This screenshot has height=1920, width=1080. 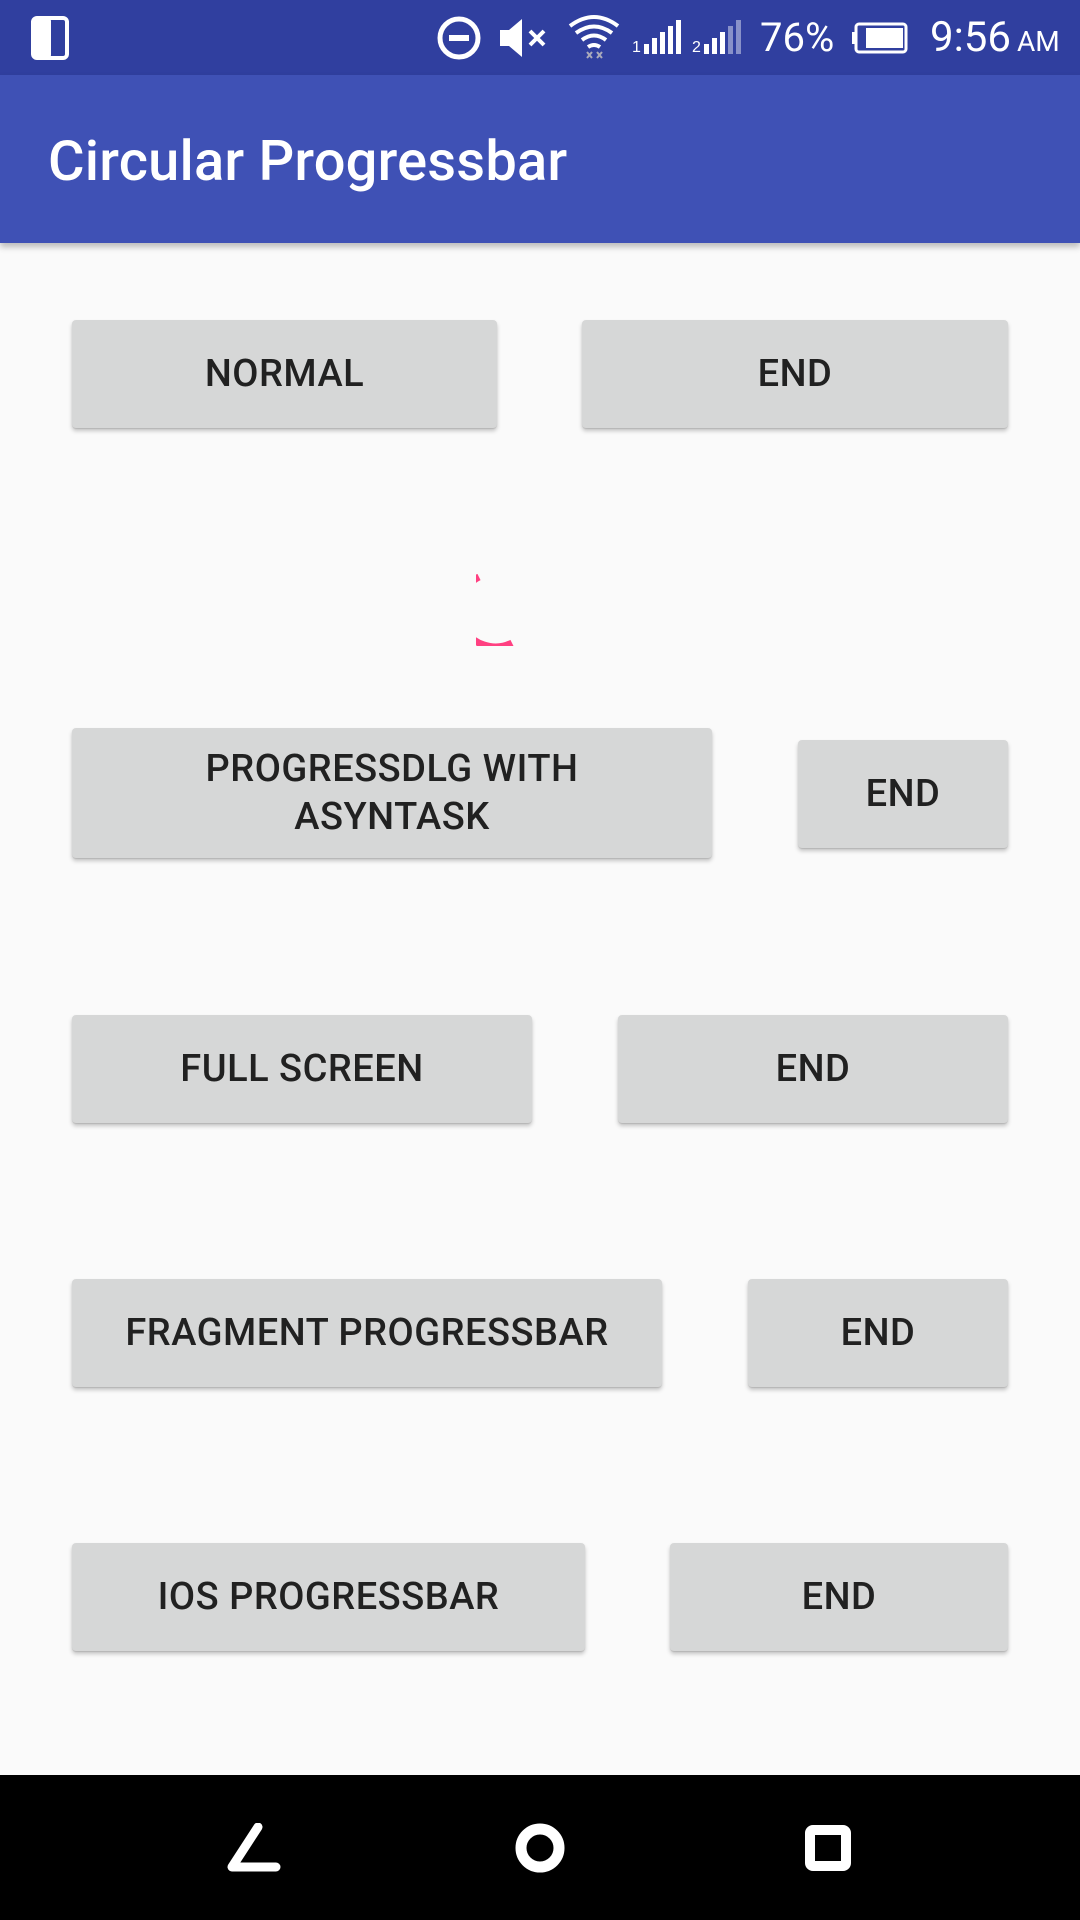 What do you see at coordinates (392, 793) in the screenshot?
I see `progressdlg-asyntask-button: PROGRESSDLG WITH ASYNTASK` at bounding box center [392, 793].